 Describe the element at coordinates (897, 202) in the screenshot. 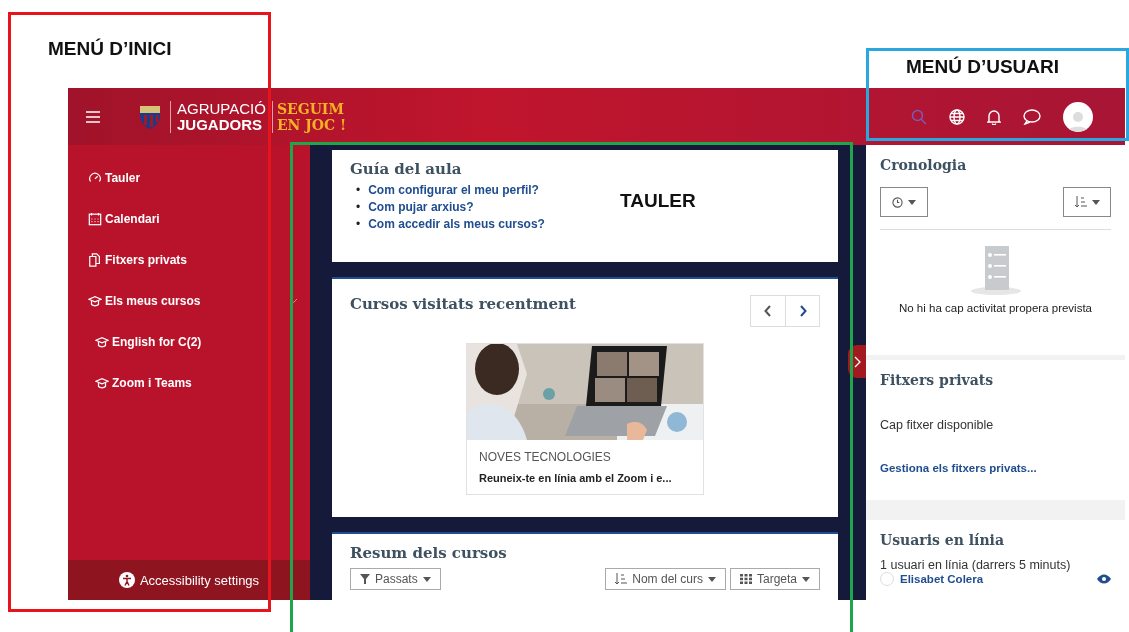

I see `clock-icon` at that location.